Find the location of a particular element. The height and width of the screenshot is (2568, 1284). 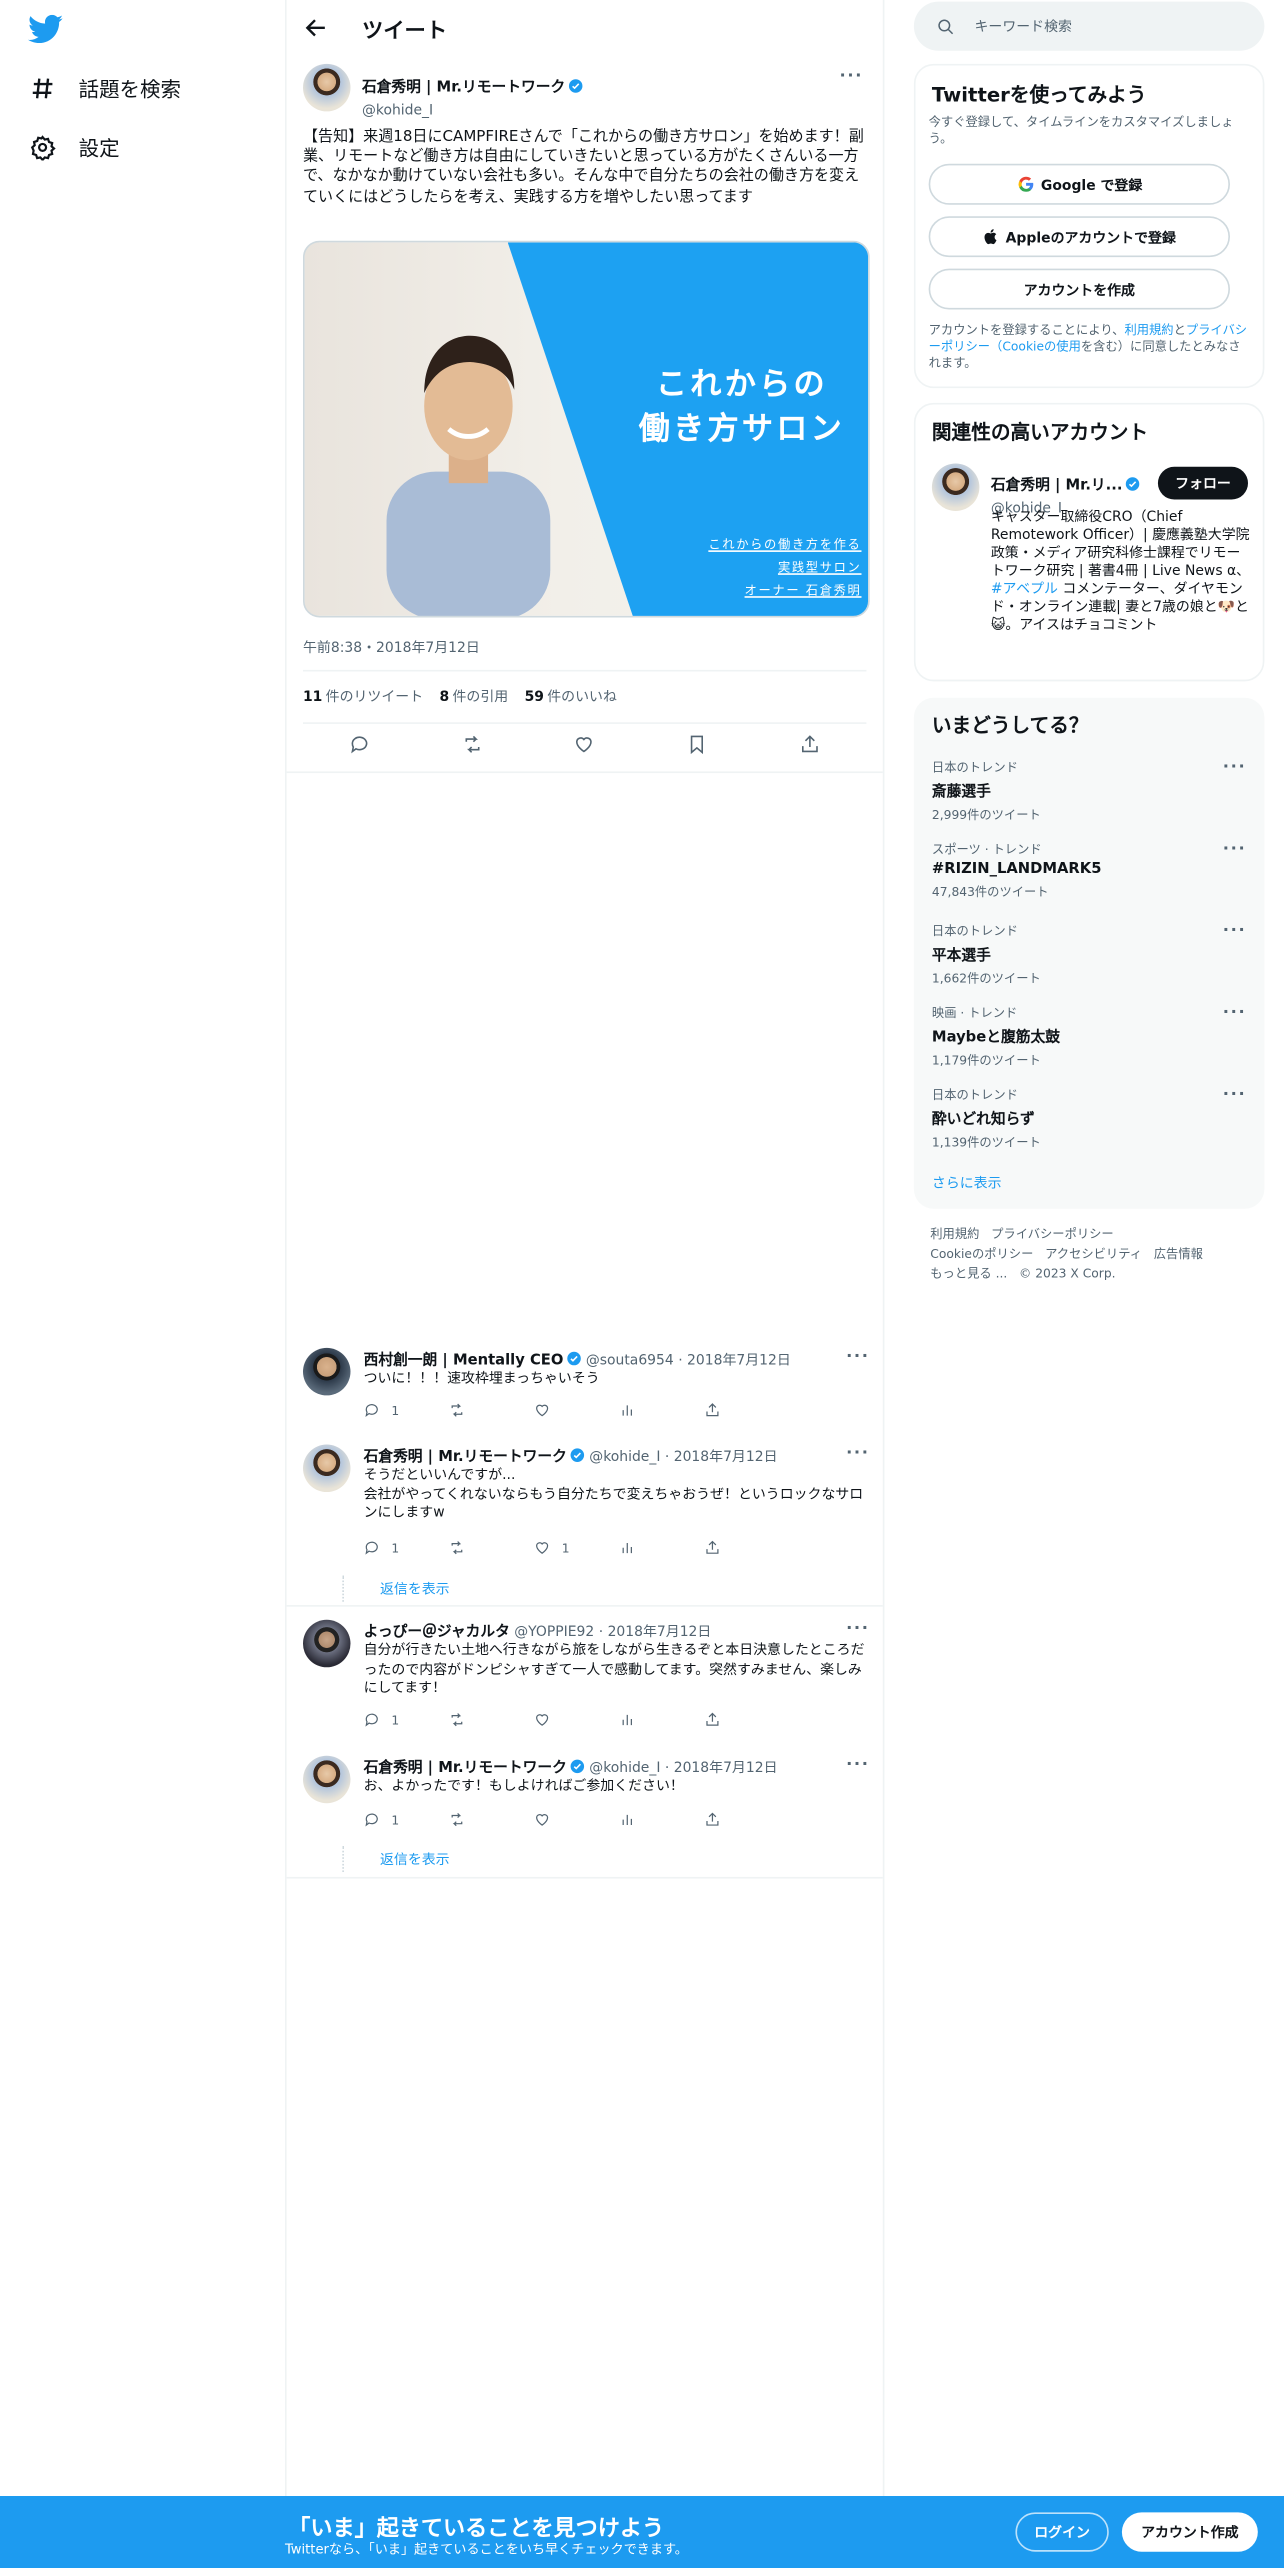

apple-signup-button: Appleのアカウントで登録 is located at coordinates (1079, 237).